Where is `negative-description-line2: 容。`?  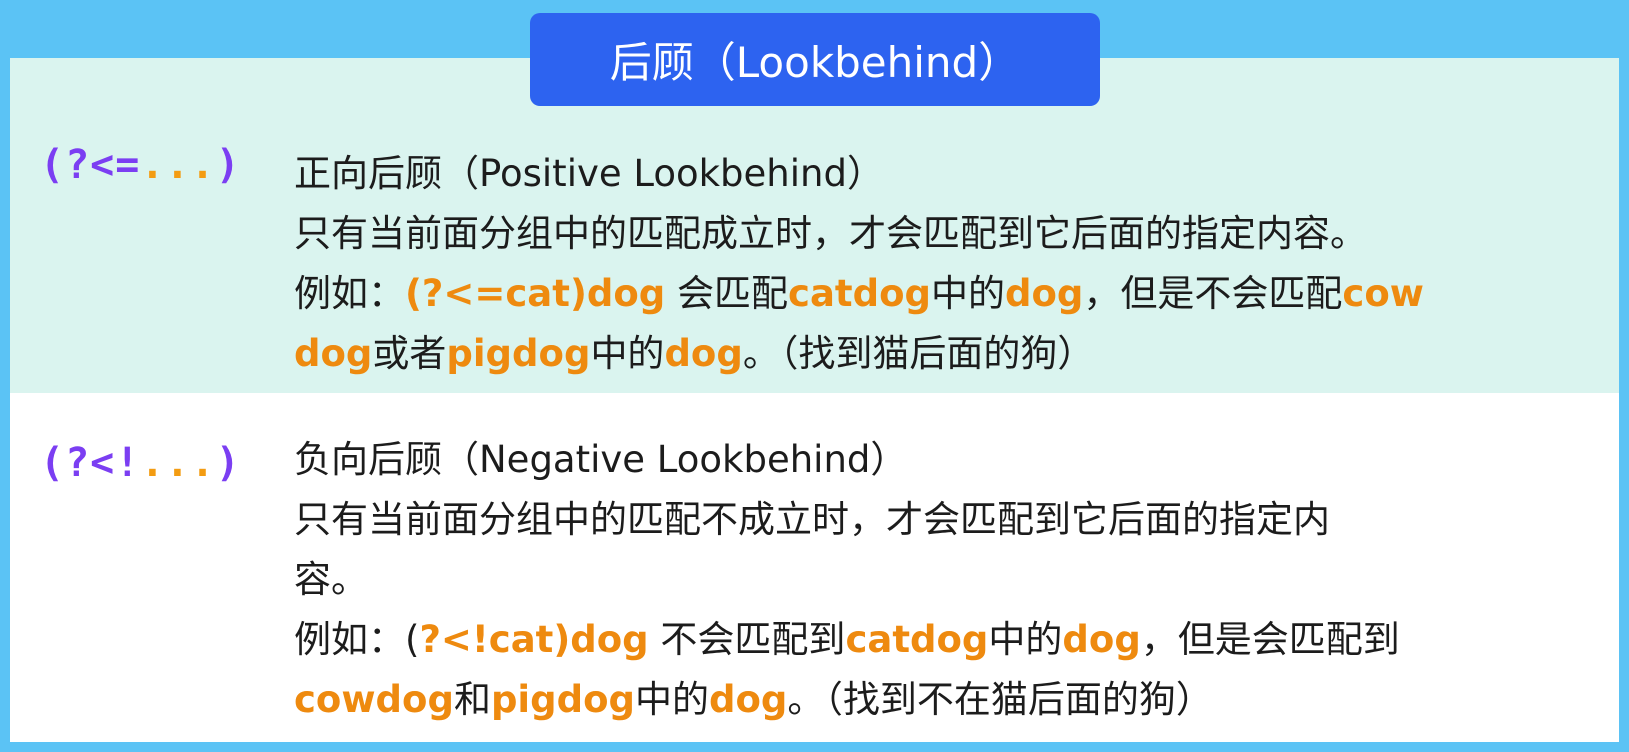
negative-description-line2: 容。 is located at coordinates (331, 579).